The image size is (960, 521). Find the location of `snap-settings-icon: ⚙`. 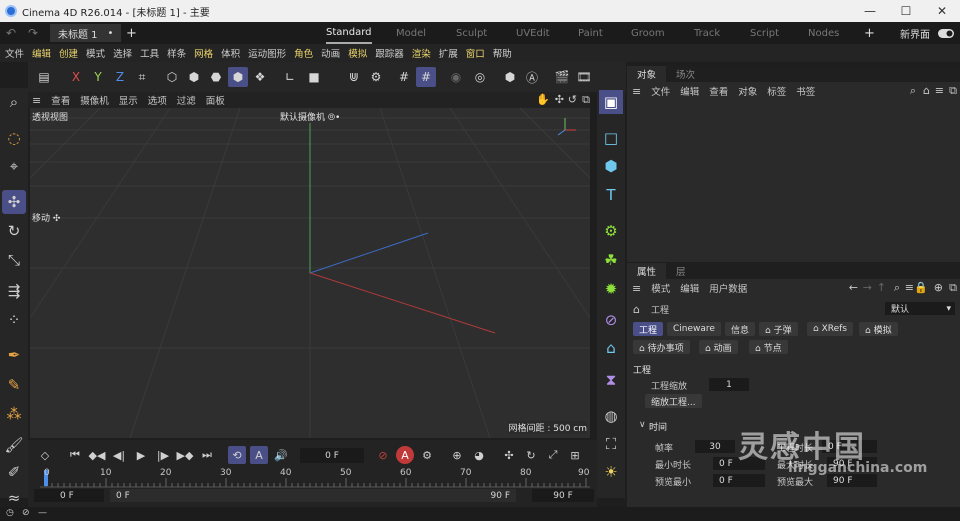

snap-settings-icon: ⚙ is located at coordinates (376, 77).